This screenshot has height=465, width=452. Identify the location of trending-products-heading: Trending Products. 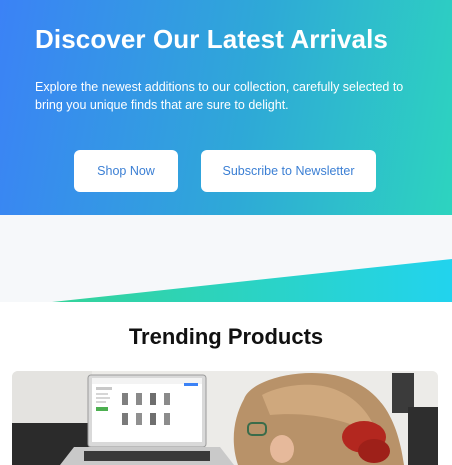
(226, 336).